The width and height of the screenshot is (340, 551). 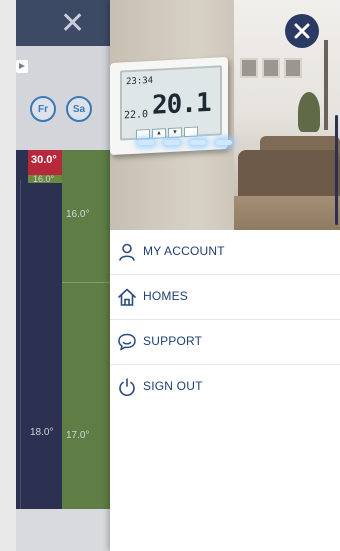 I want to click on menu-item-sign-out: SIGN OUT, so click(x=225, y=387).